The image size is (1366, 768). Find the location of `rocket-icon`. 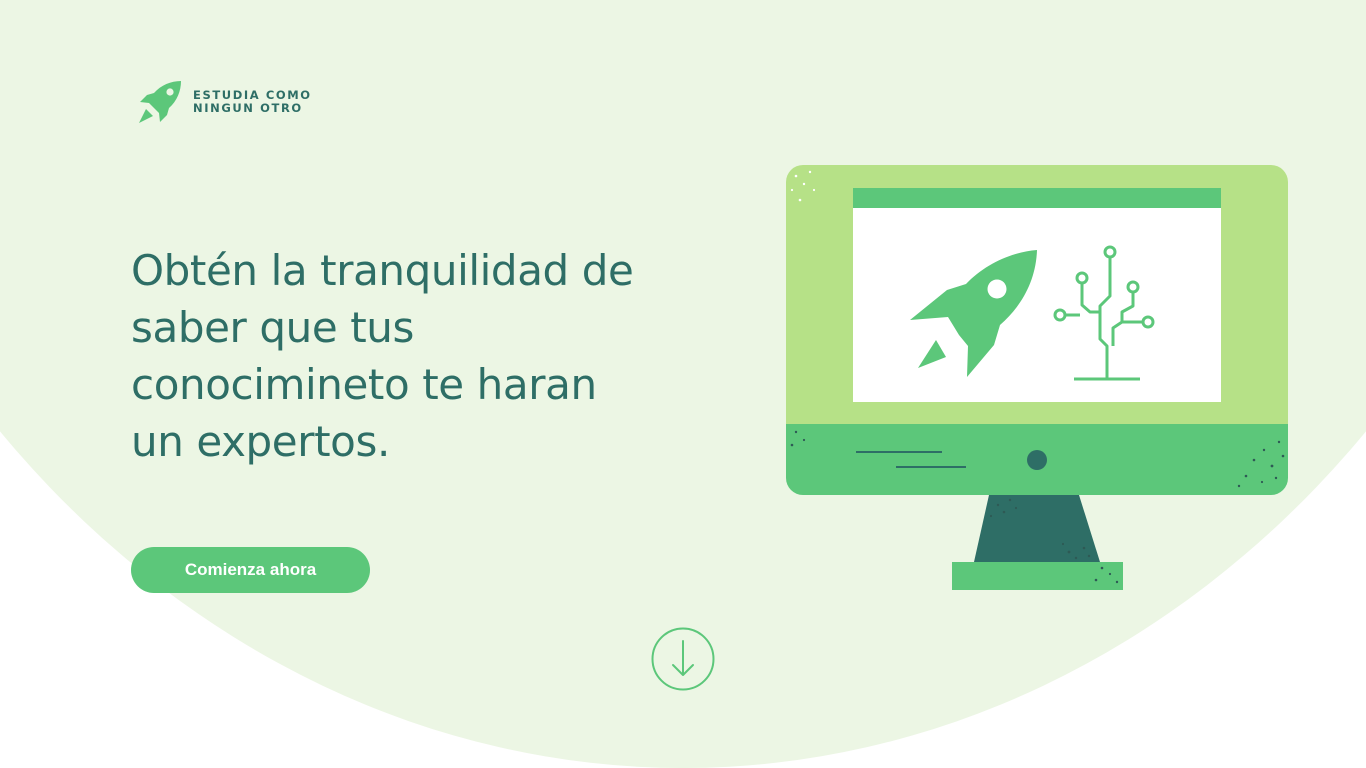

rocket-icon is located at coordinates (160, 102).